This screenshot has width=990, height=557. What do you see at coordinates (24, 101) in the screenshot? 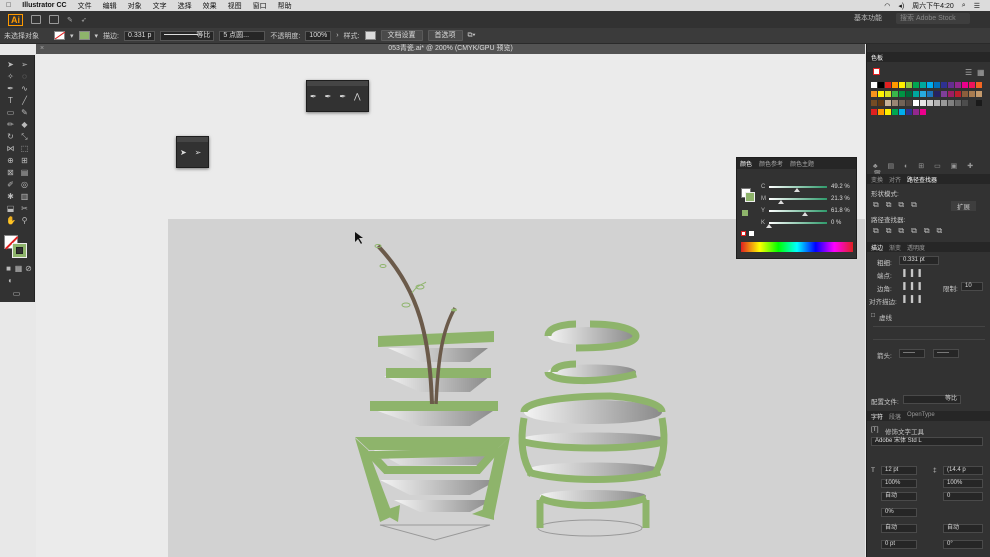
I see `line-tool-icon: ╱` at bounding box center [24, 101].